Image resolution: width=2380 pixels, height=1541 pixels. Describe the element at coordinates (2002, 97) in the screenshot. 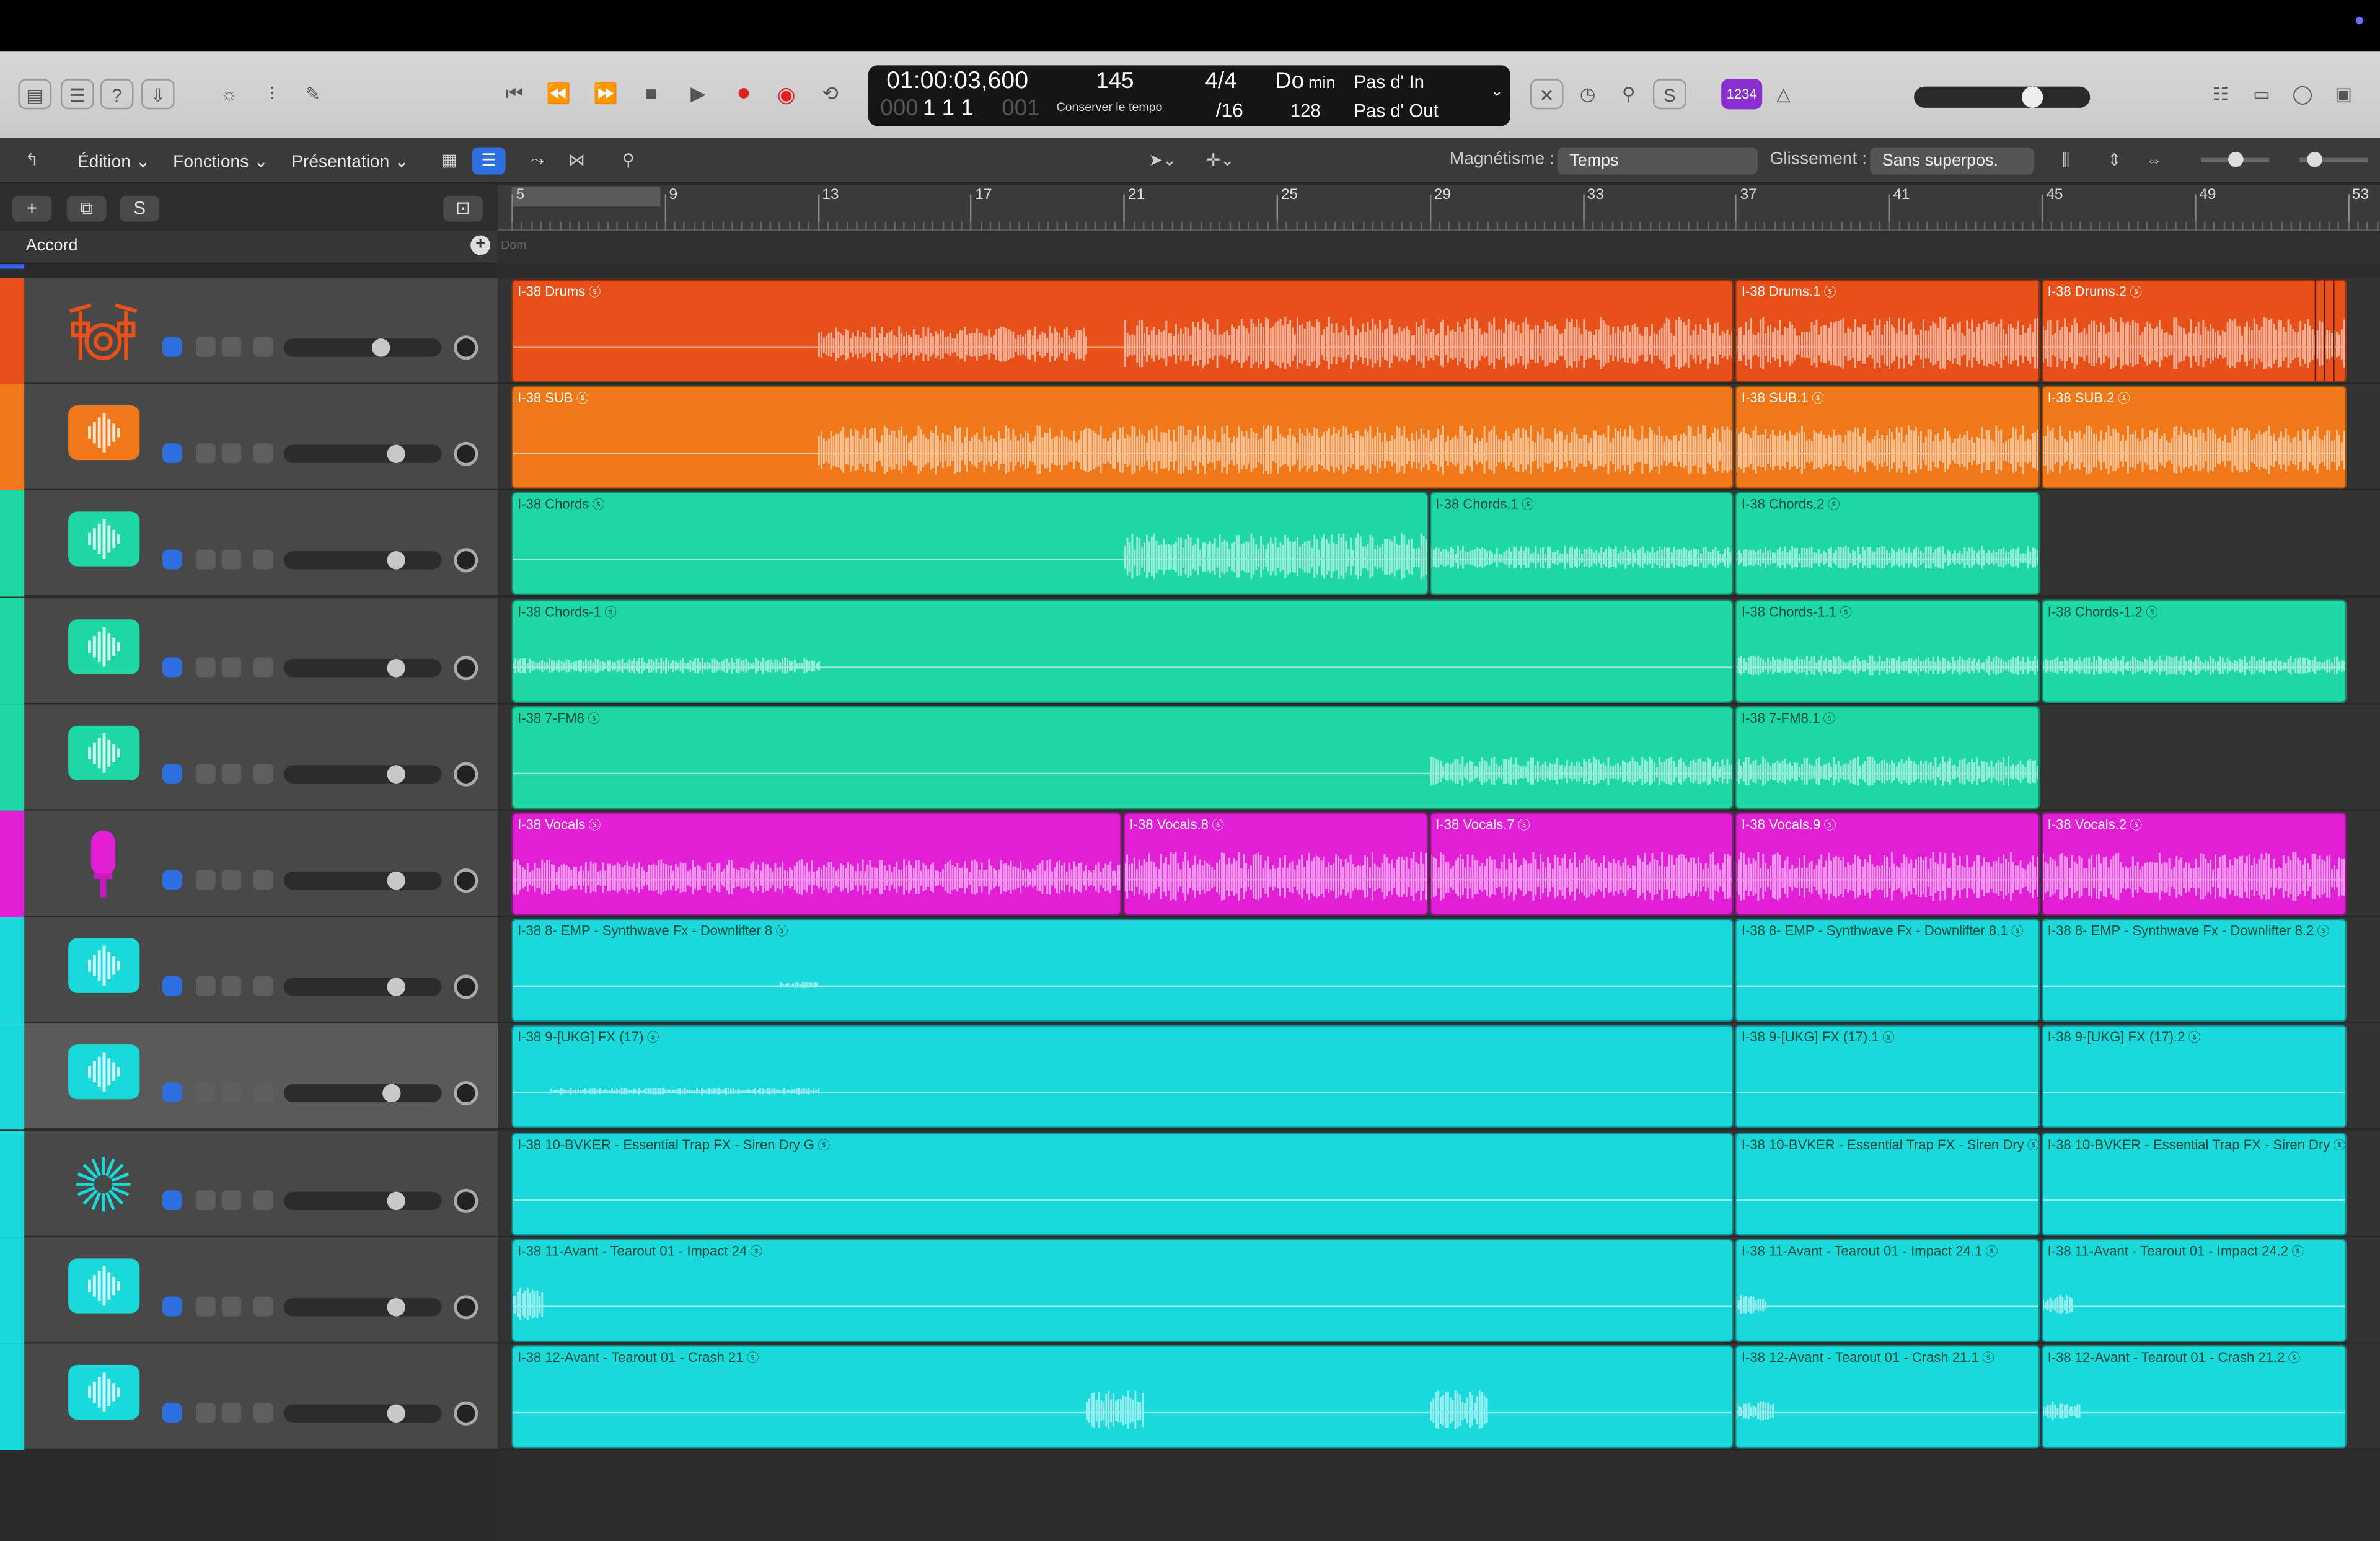

I see `master-volume-slider` at that location.